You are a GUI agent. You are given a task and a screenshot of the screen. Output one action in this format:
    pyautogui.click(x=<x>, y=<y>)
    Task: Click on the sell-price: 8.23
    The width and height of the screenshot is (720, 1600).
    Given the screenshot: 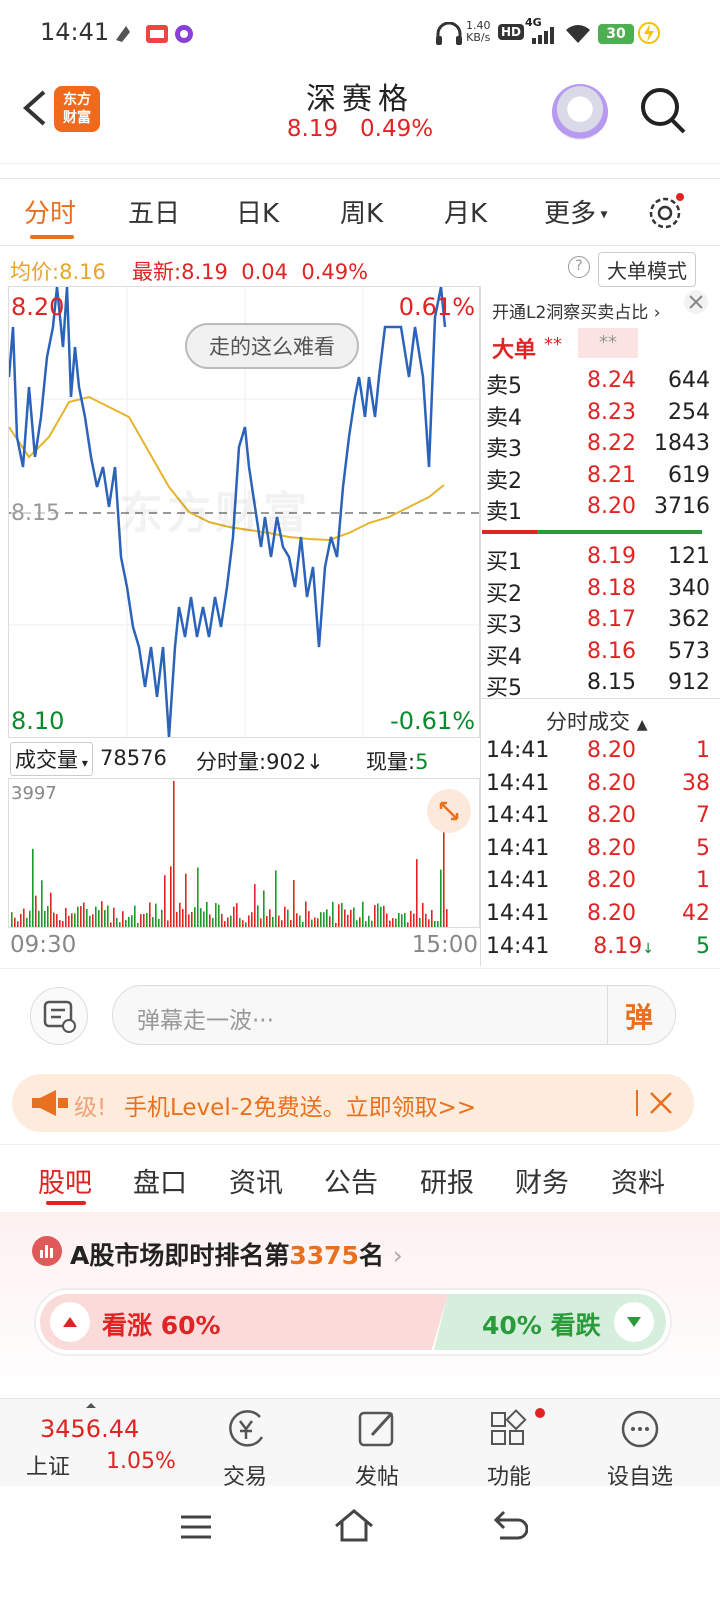 What is the action you would take?
    pyautogui.click(x=611, y=412)
    